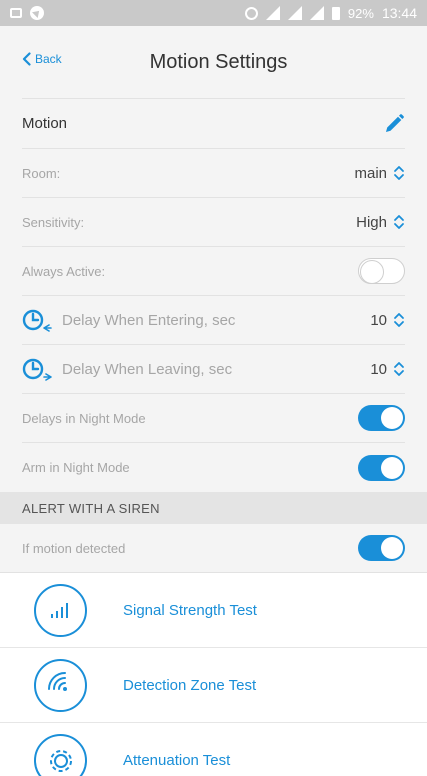  I want to click on sensitivity-value: High, so click(371, 222).